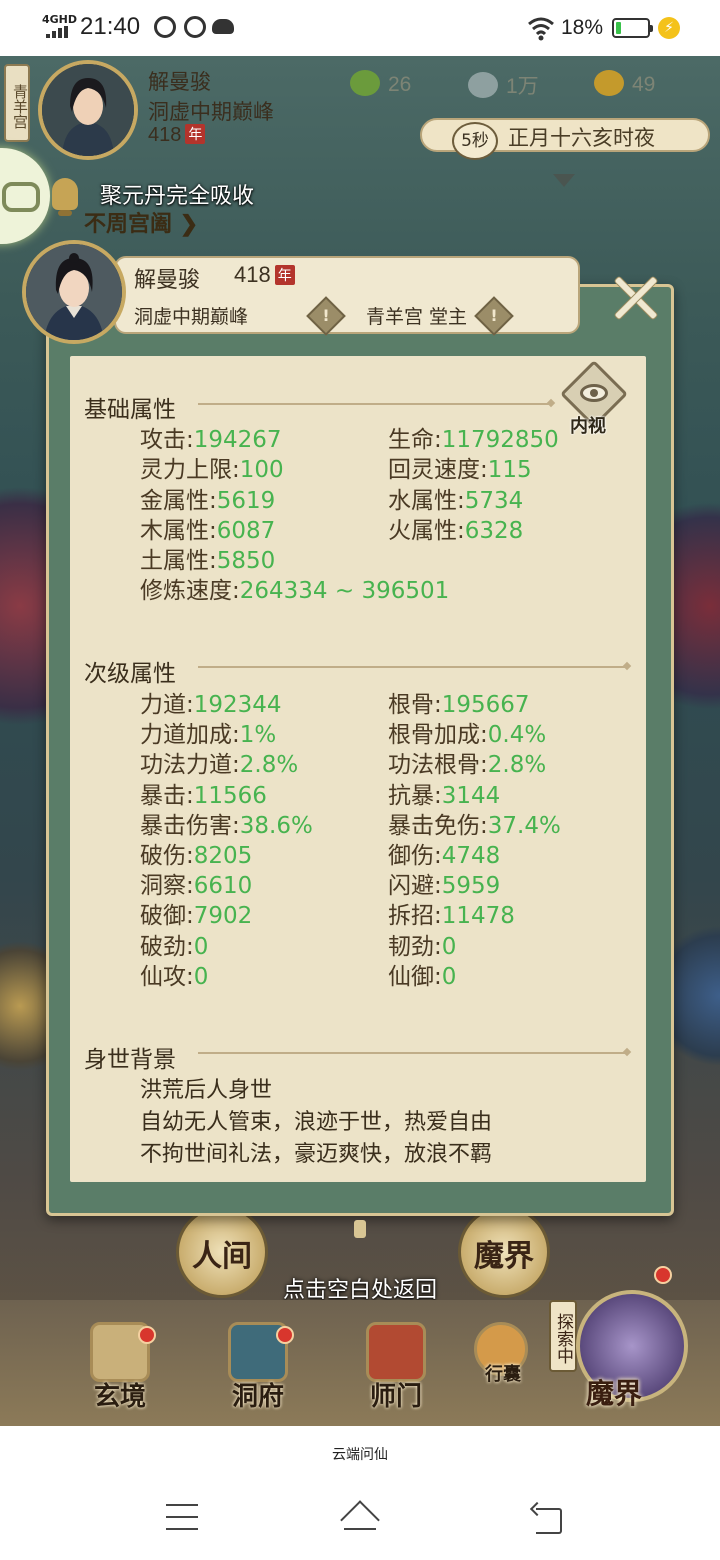  I want to click on stat-item: 力道:192344, so click(211, 702).